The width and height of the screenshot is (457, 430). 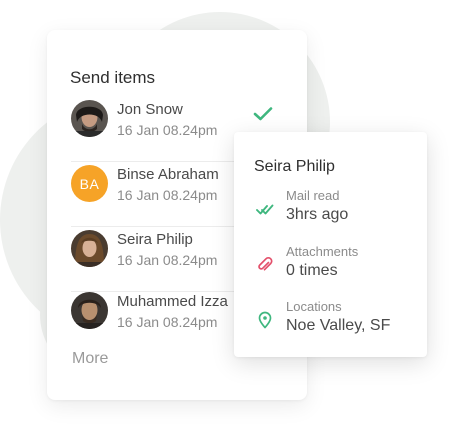 I want to click on contact-name: Jon Snow, so click(x=150, y=109).